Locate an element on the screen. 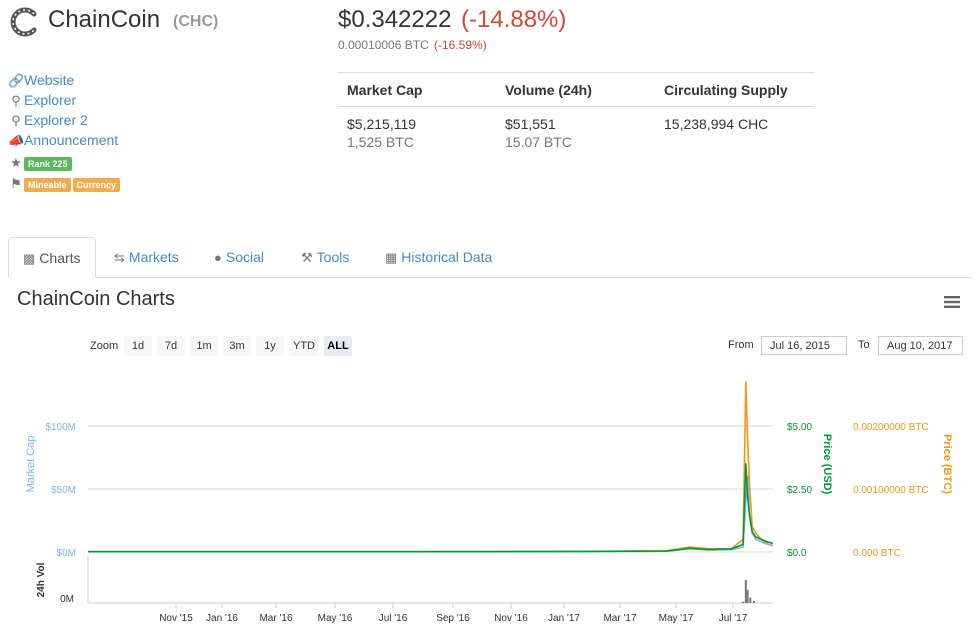 The width and height of the screenshot is (977, 629). star-icon: ★ is located at coordinates (16, 162).